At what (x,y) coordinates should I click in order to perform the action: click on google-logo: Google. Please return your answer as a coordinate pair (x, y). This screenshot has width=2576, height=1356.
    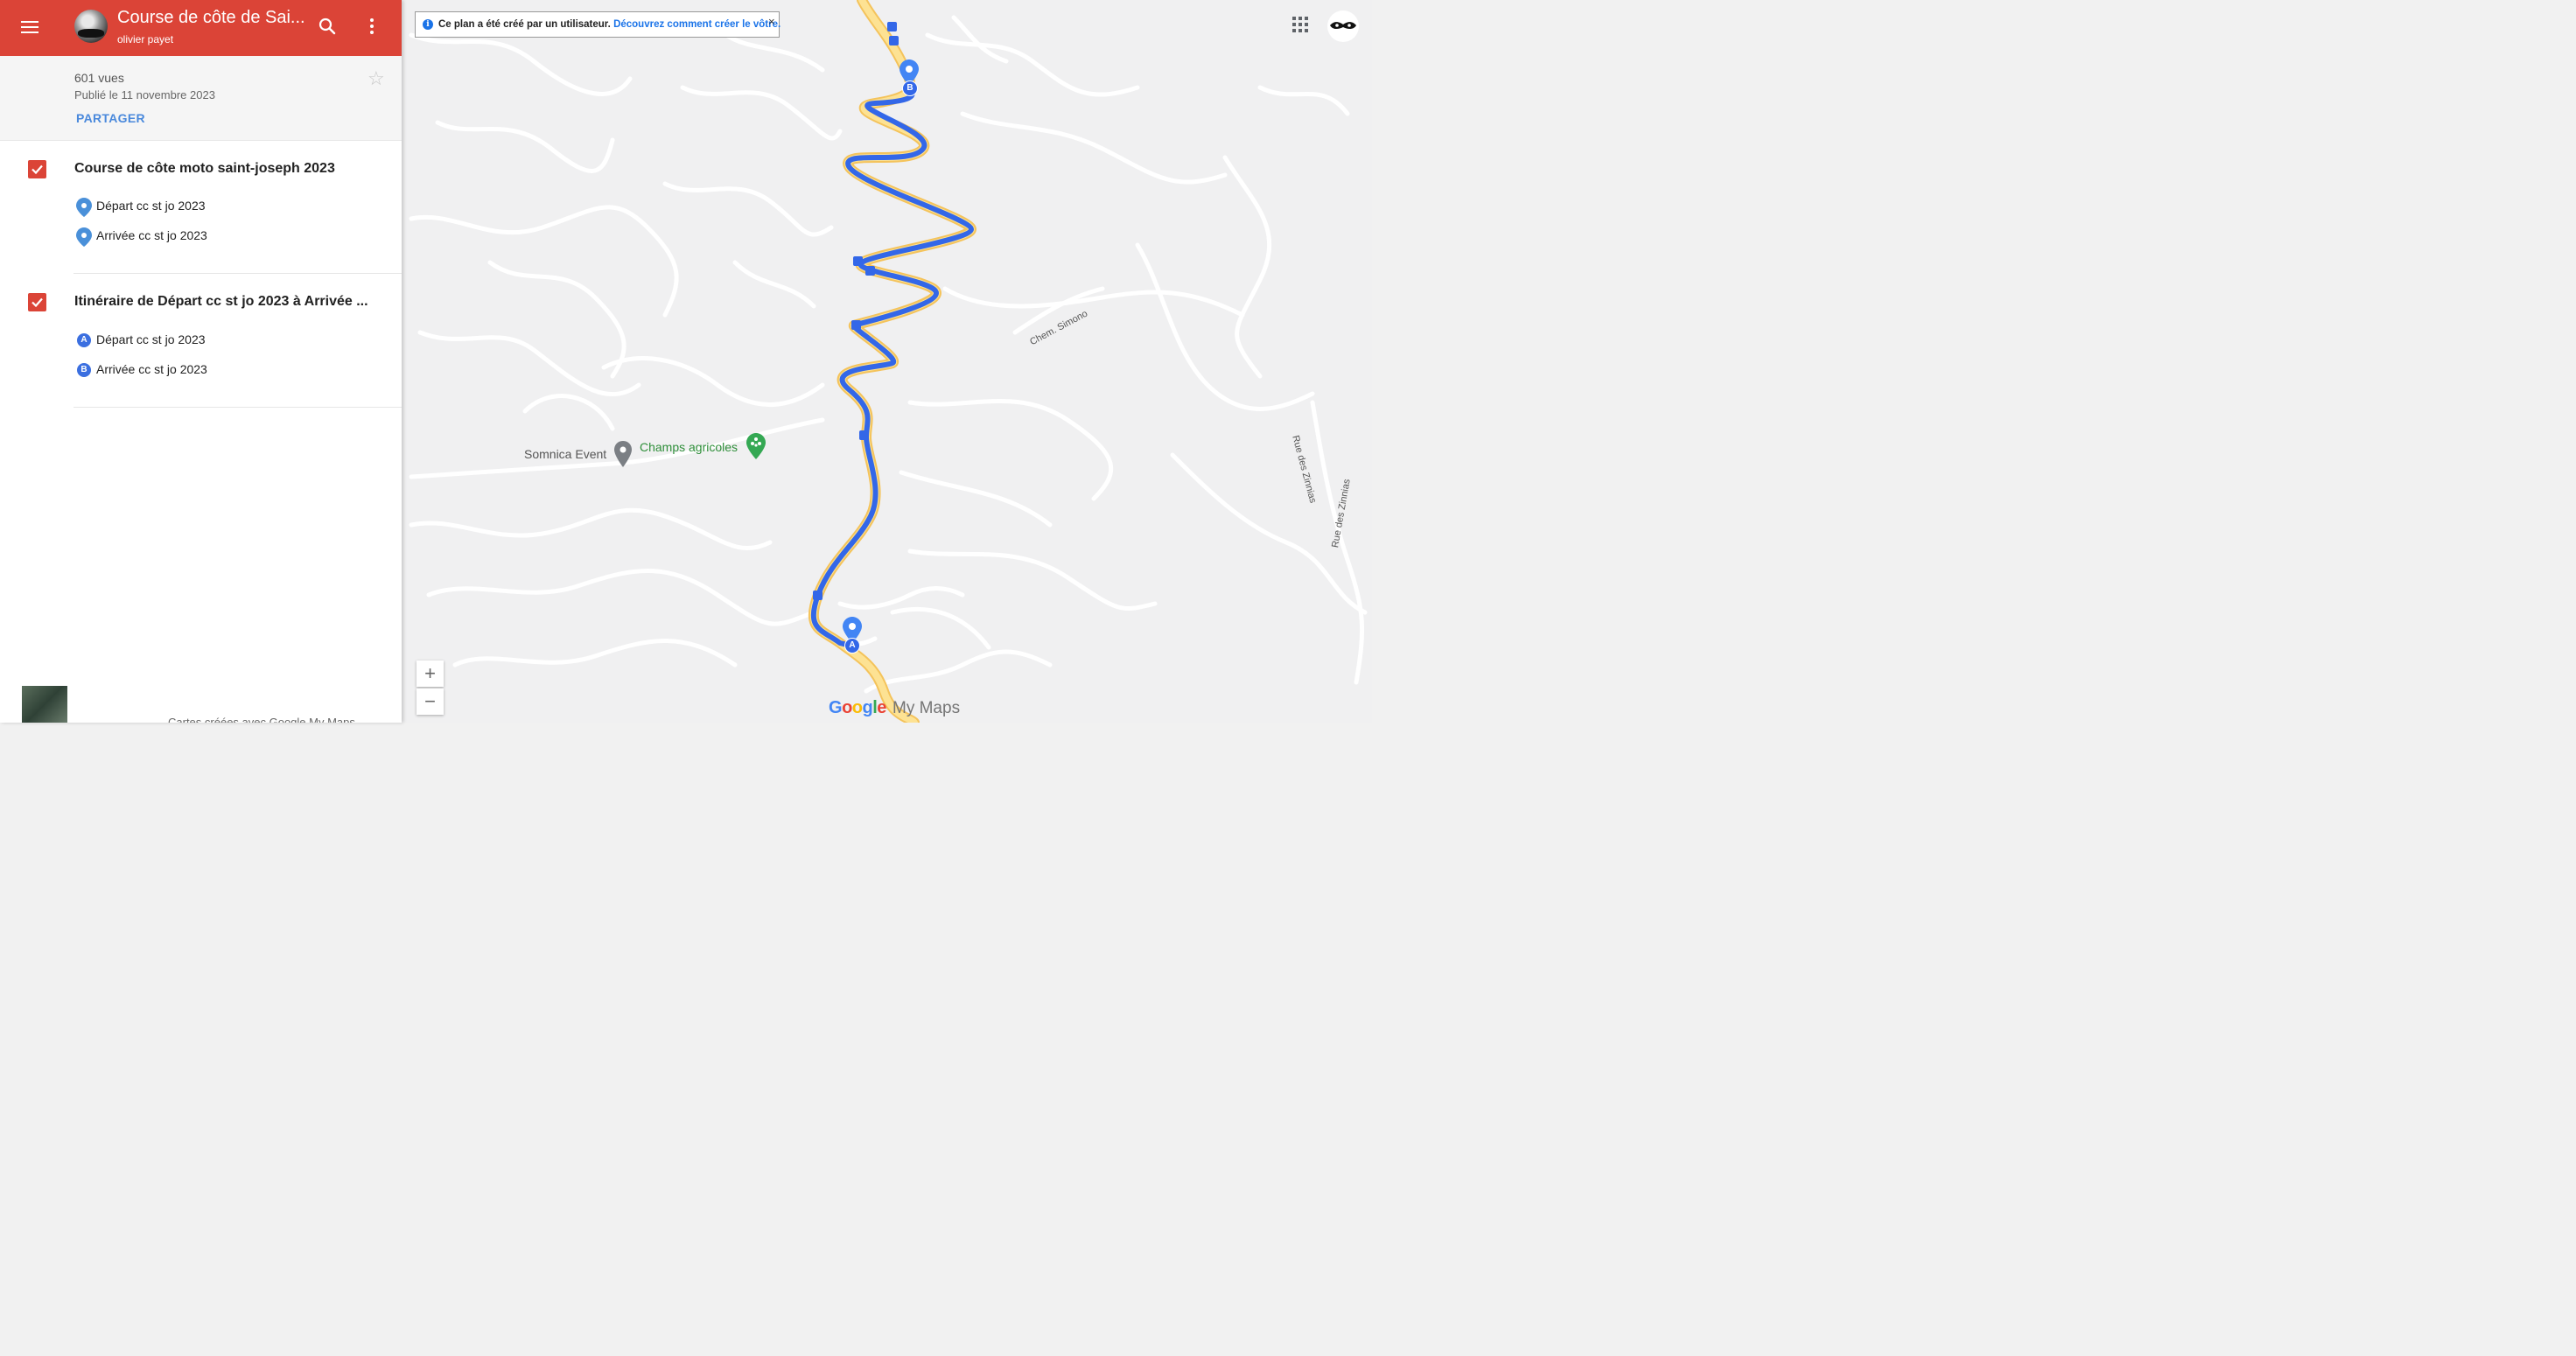
    Looking at the image, I should click on (857, 707).